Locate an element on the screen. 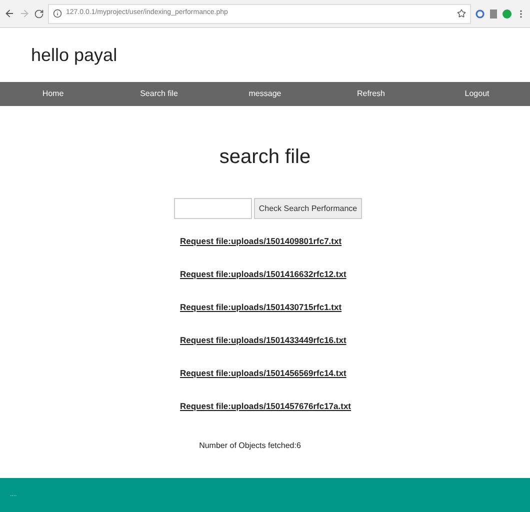 Image resolution: width=530 pixels, height=512 pixels. back-icon is located at coordinates (9, 13).